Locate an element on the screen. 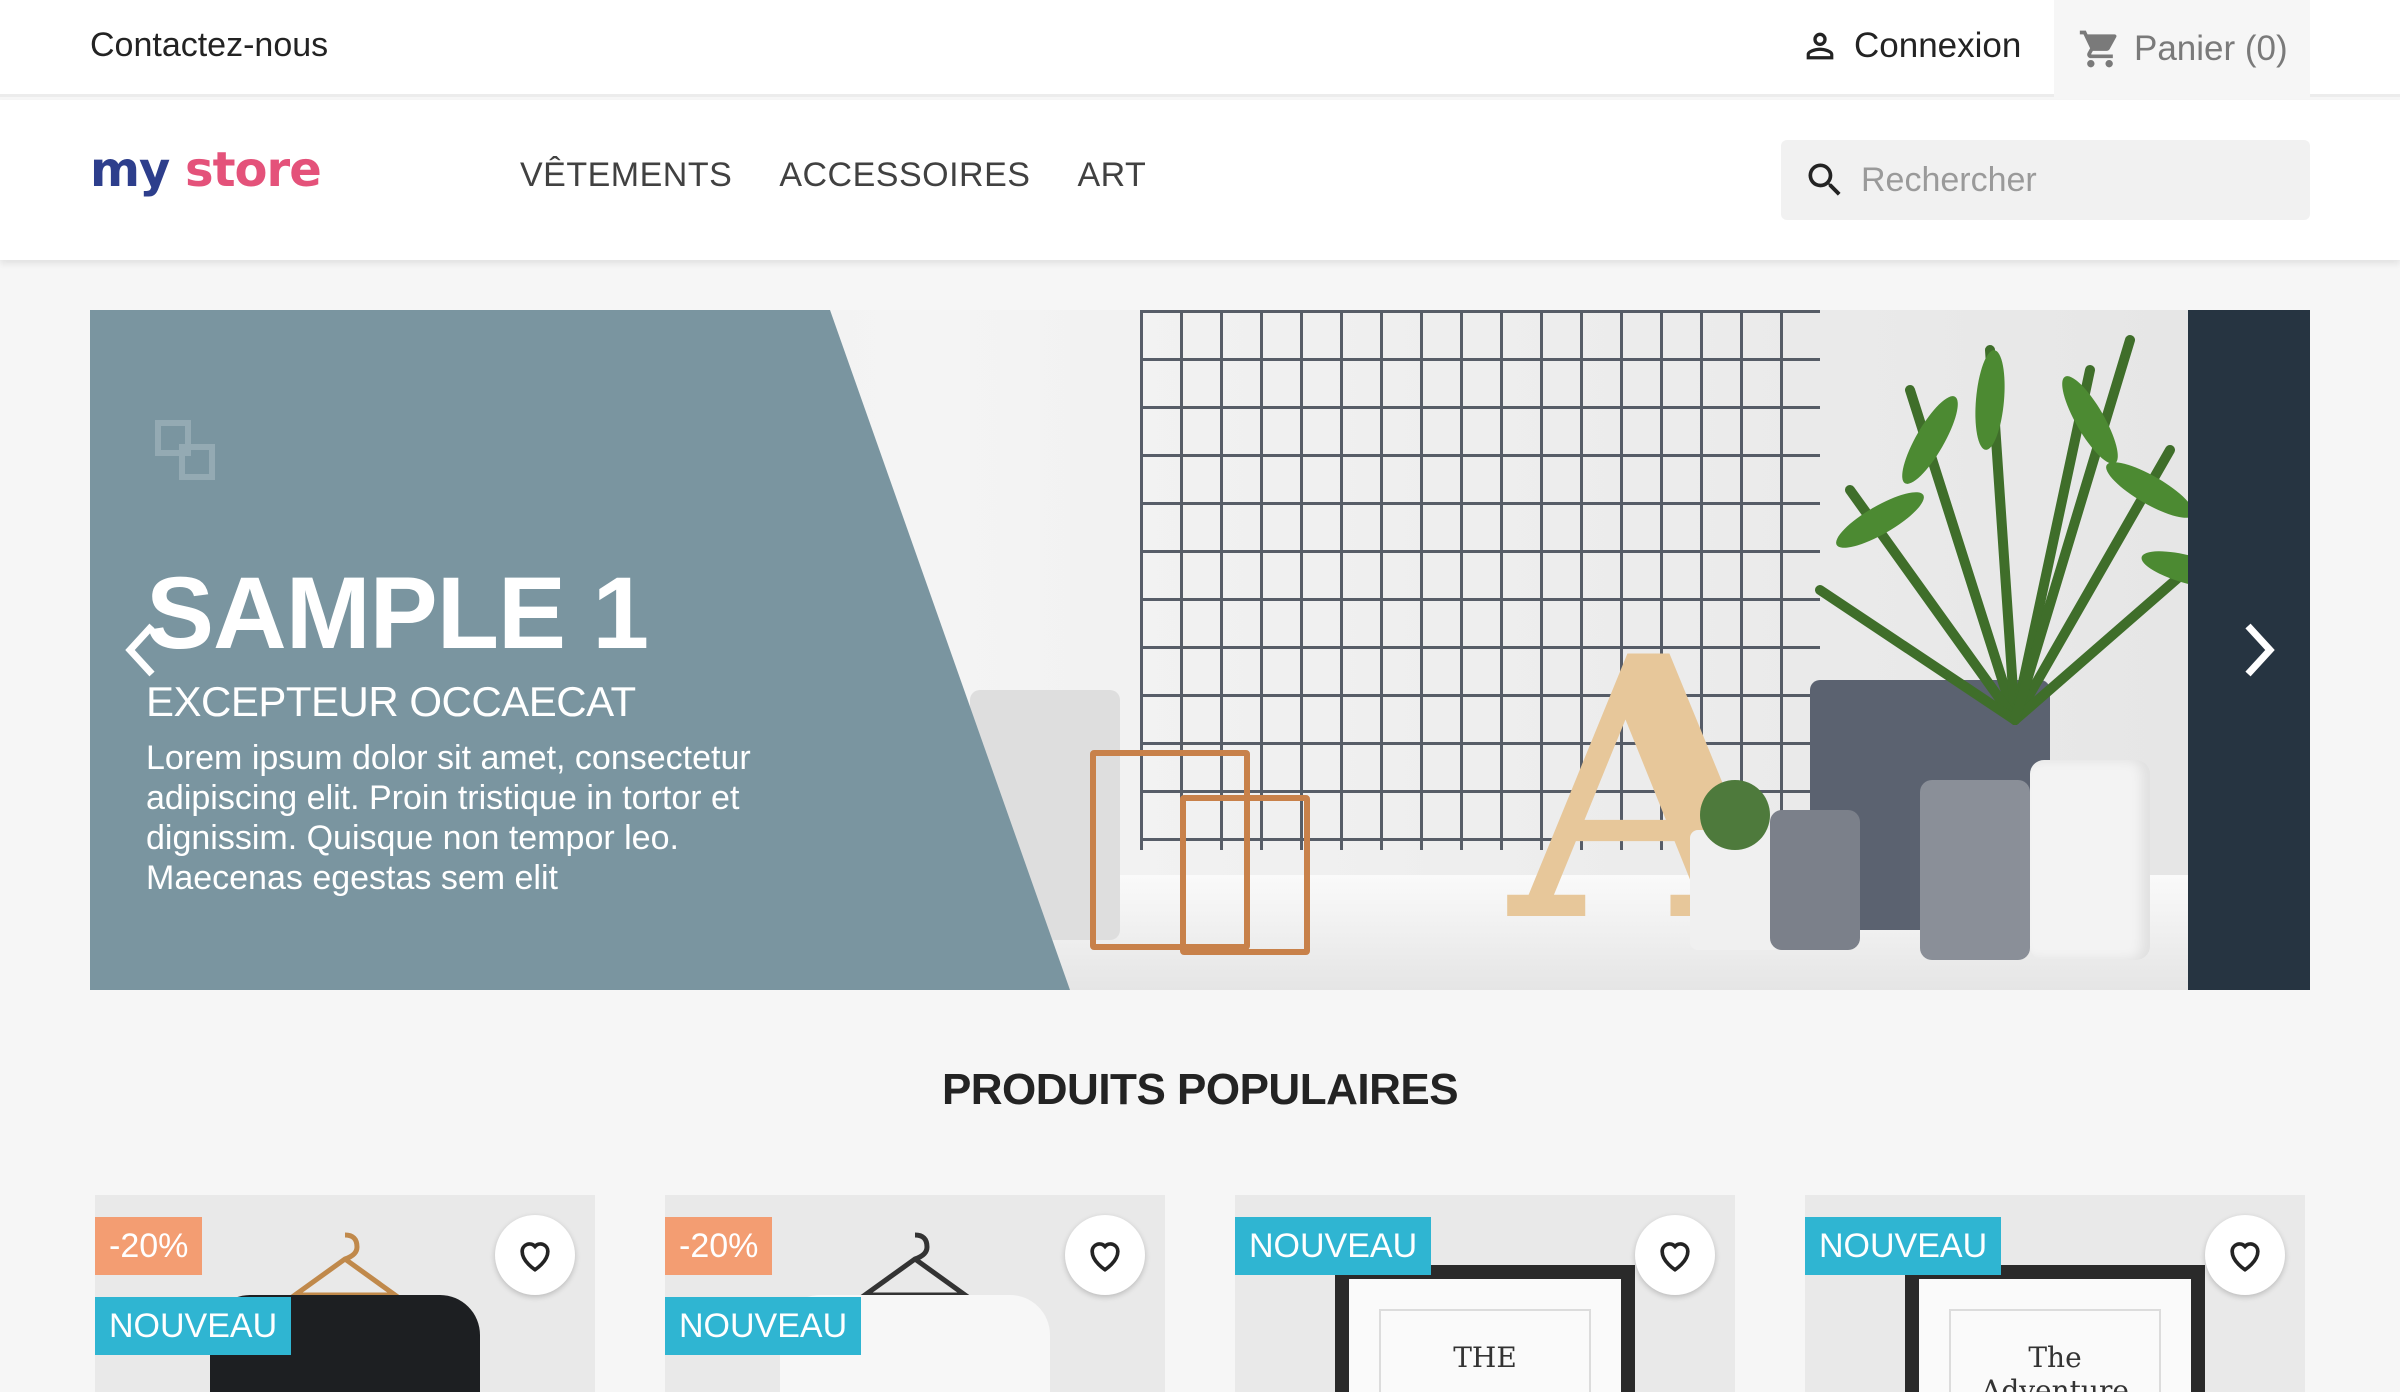 The height and width of the screenshot is (1392, 2400). contact-link: Contactez-nous is located at coordinates (209, 45).